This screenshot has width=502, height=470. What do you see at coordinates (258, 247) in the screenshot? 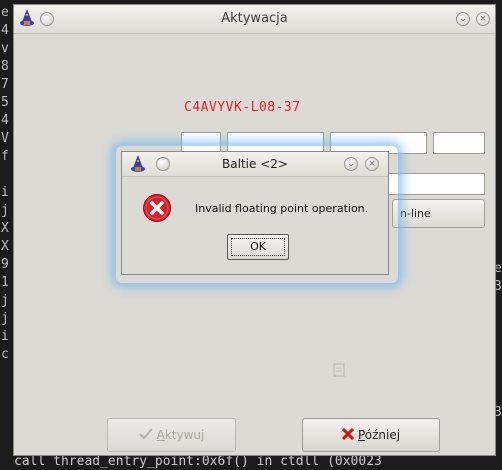
I see `ok-button: OK` at bounding box center [258, 247].